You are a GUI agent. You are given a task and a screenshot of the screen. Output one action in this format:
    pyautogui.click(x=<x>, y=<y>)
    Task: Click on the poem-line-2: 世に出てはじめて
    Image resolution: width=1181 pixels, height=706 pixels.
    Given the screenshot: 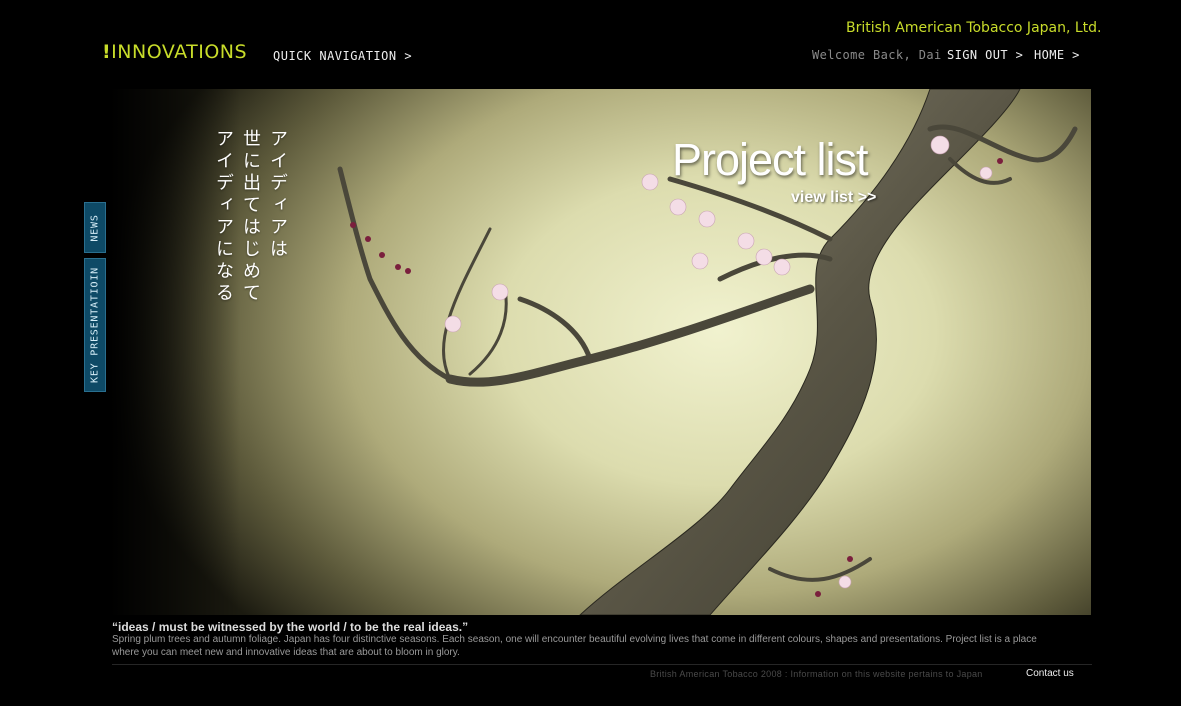 What is the action you would take?
    pyautogui.click(x=250, y=217)
    